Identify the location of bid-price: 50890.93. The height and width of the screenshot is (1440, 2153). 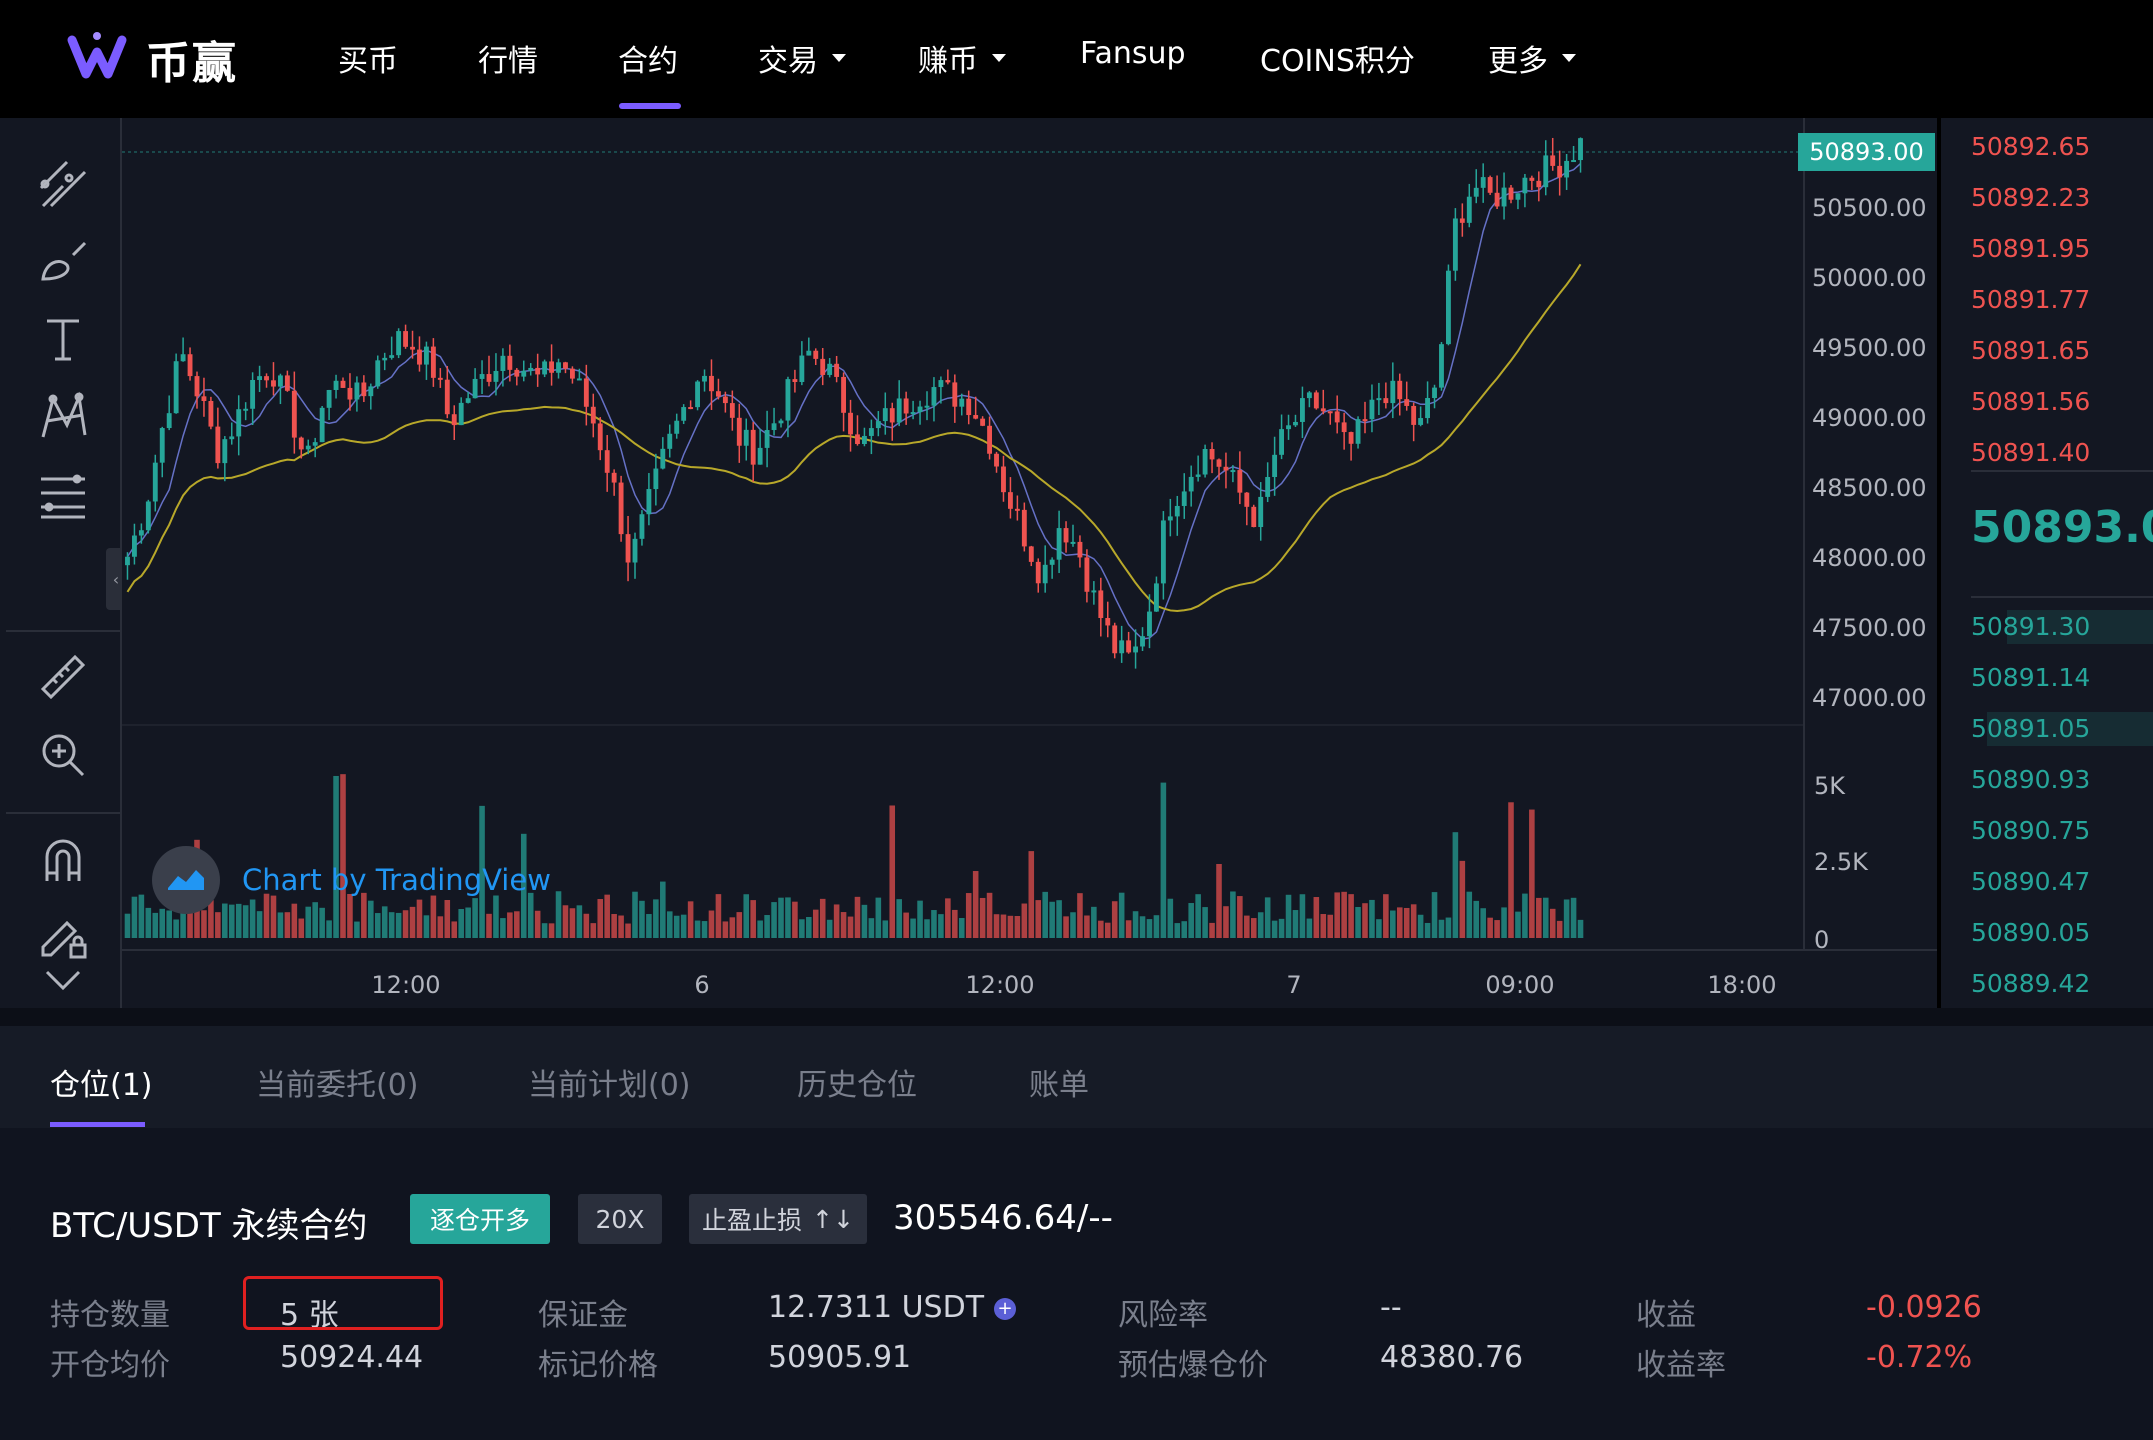
(2031, 779).